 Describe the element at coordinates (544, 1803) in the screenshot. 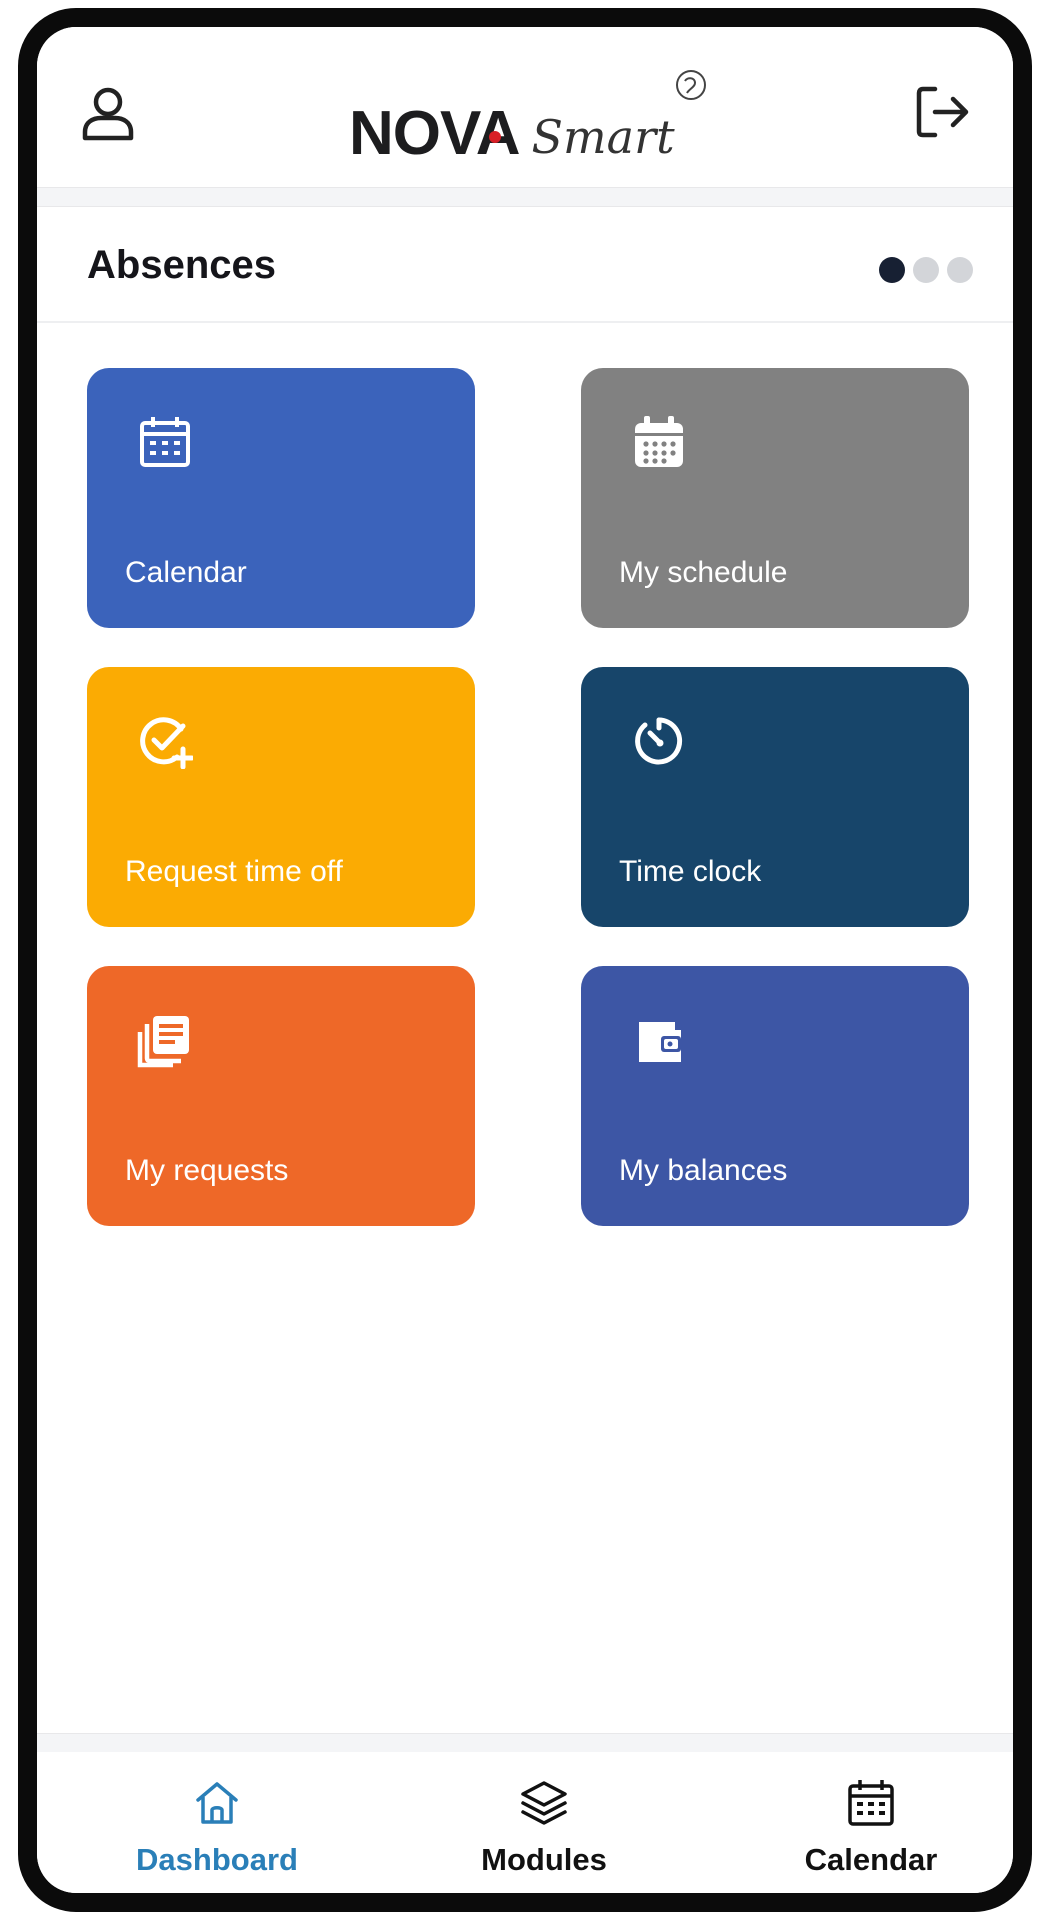

I see `layers-icon` at that location.